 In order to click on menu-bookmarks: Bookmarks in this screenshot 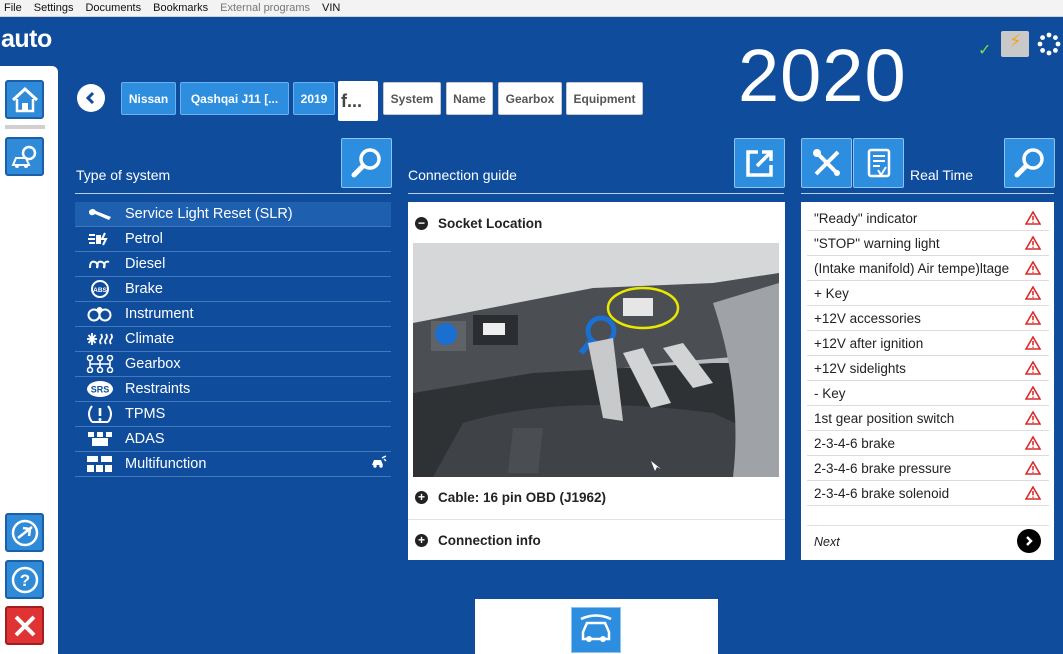, I will do `click(182, 8)`.